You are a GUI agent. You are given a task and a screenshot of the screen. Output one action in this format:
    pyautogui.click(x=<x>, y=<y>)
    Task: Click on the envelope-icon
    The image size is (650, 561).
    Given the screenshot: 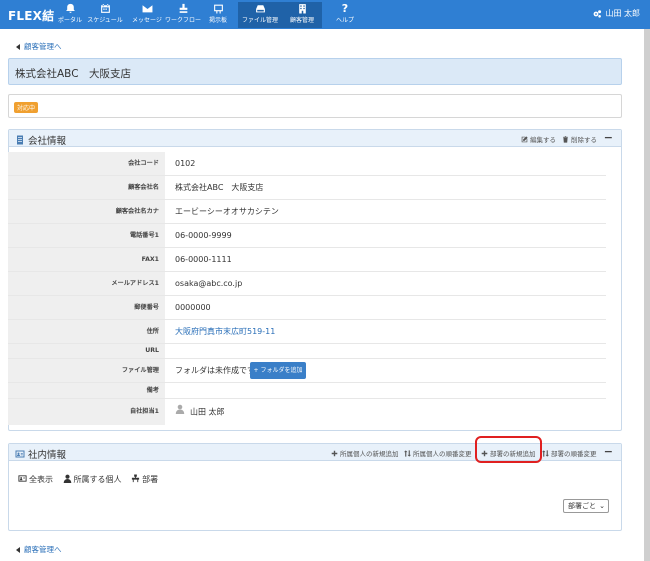 What is the action you would take?
    pyautogui.click(x=147, y=9)
    